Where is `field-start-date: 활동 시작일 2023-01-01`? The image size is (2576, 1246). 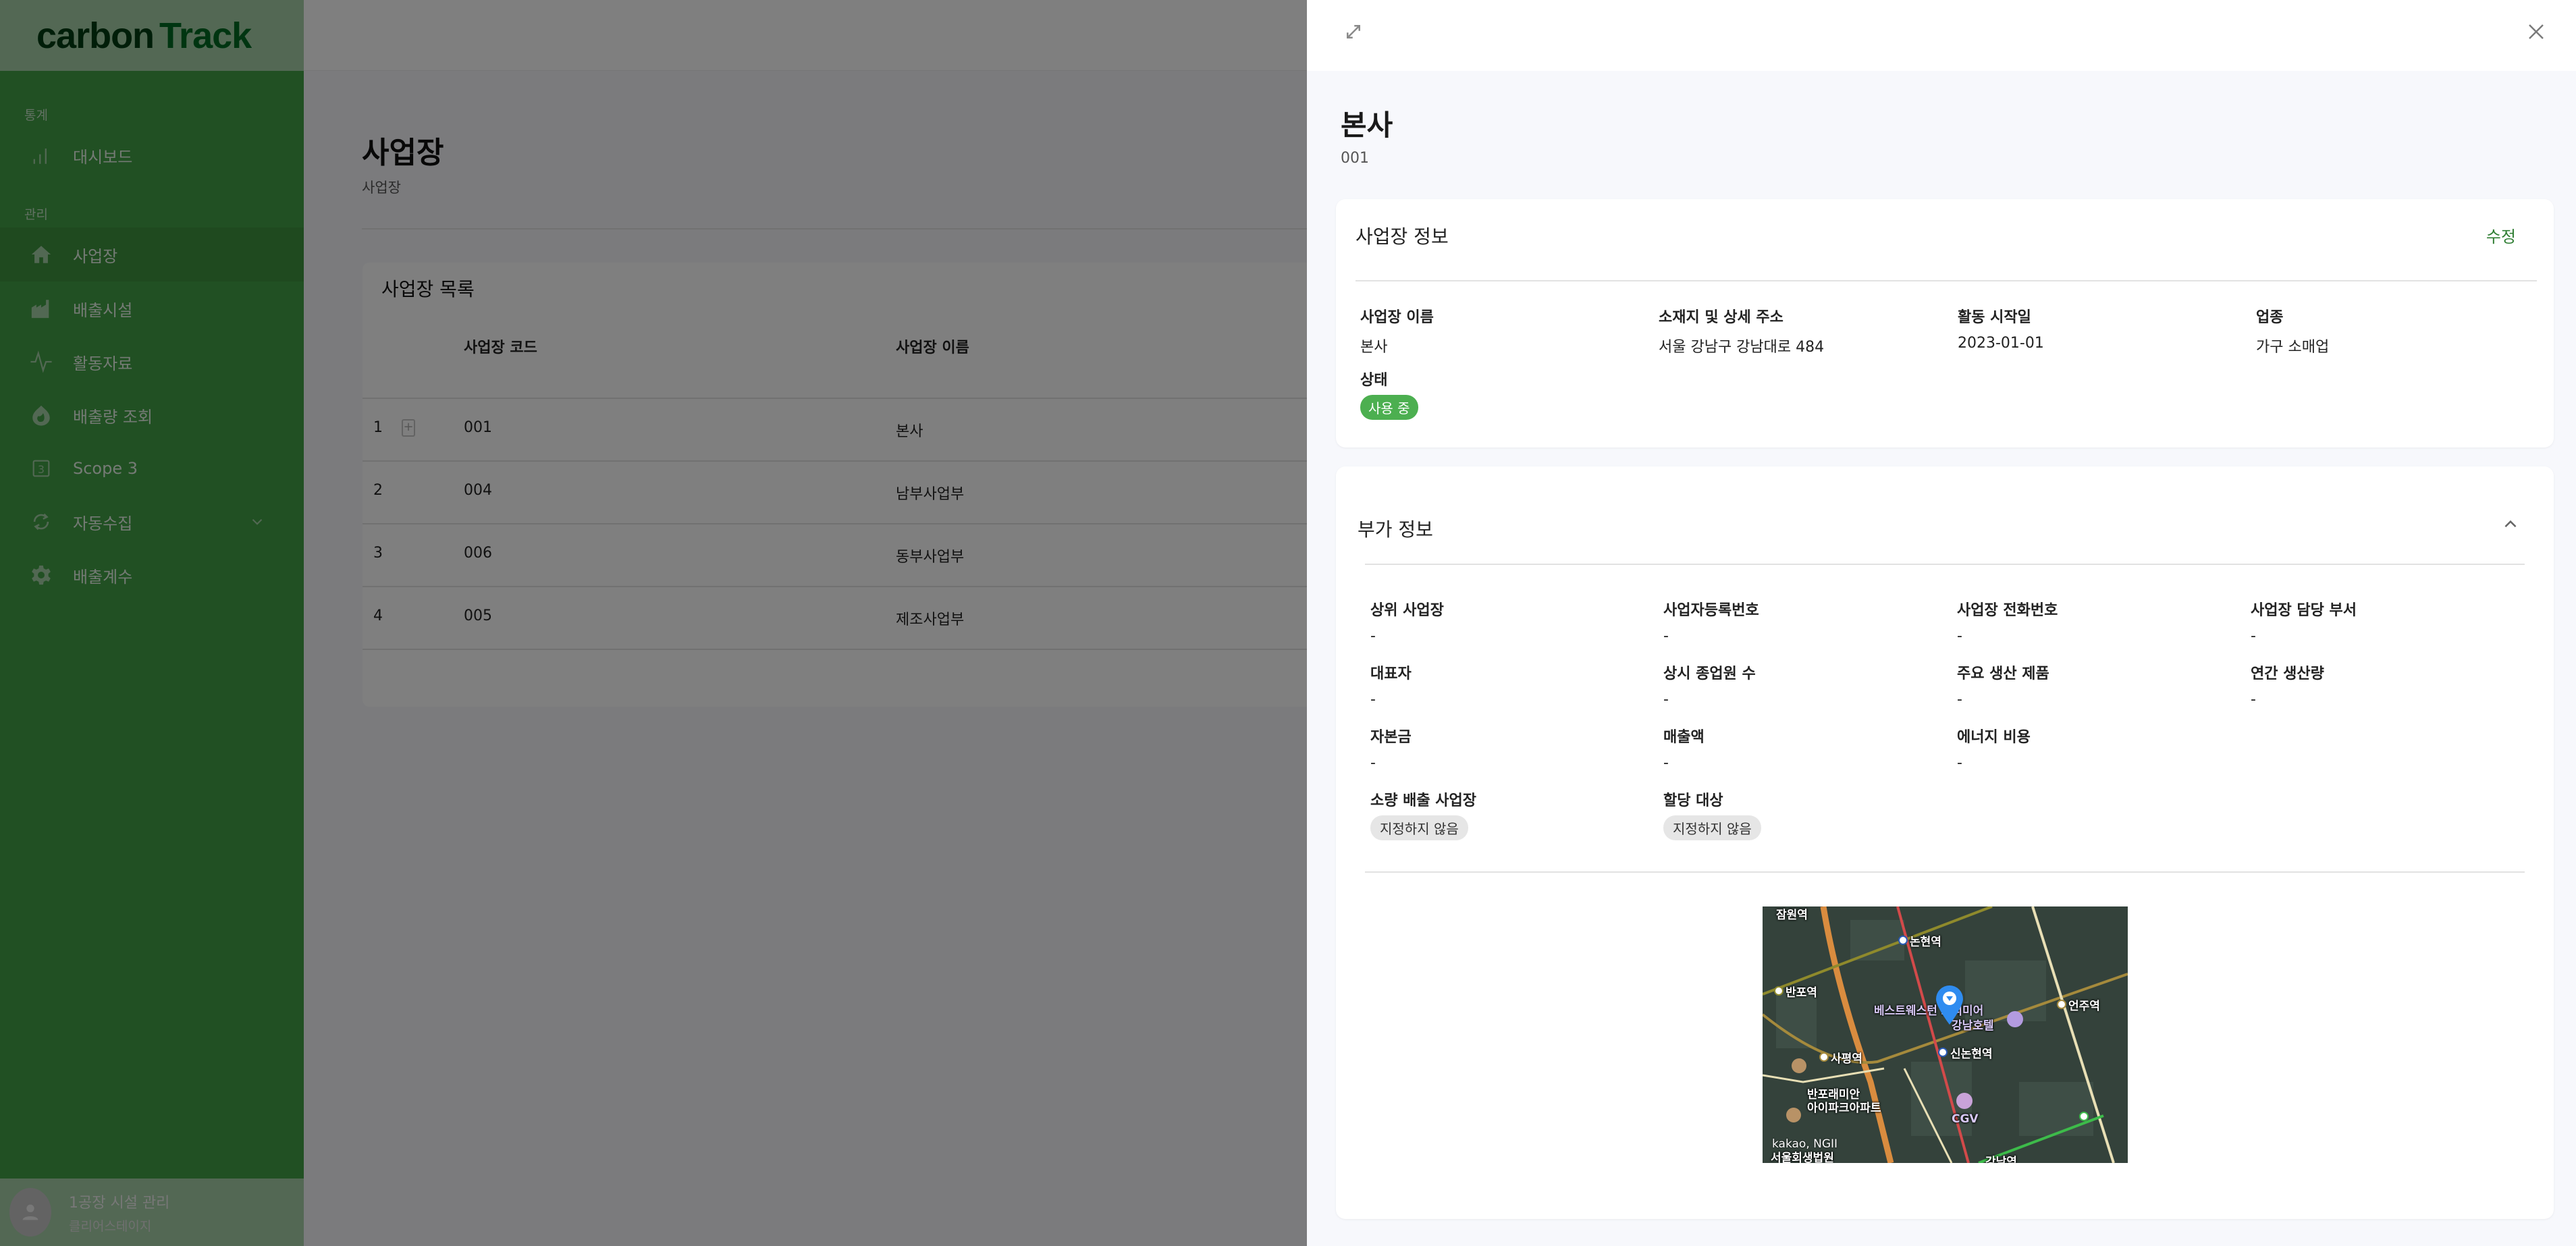 field-start-date: 활동 시작일 2023-01-01 is located at coordinates (2001, 328).